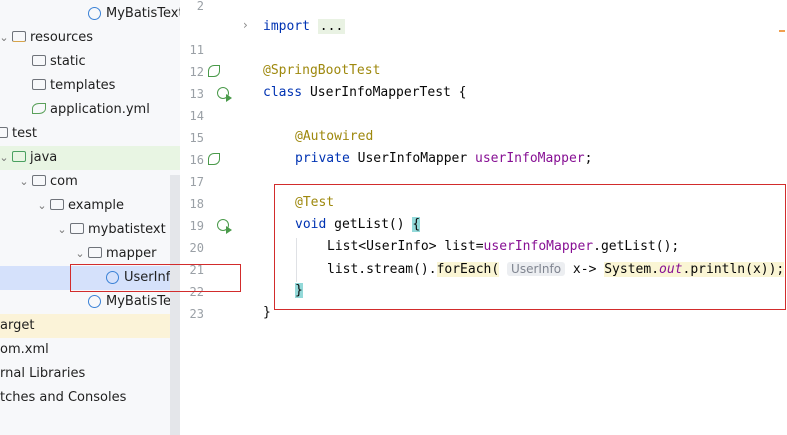 This screenshot has height=435, width=787. Describe the element at coordinates (588, 158) in the screenshot. I see `semicolon: ;` at that location.